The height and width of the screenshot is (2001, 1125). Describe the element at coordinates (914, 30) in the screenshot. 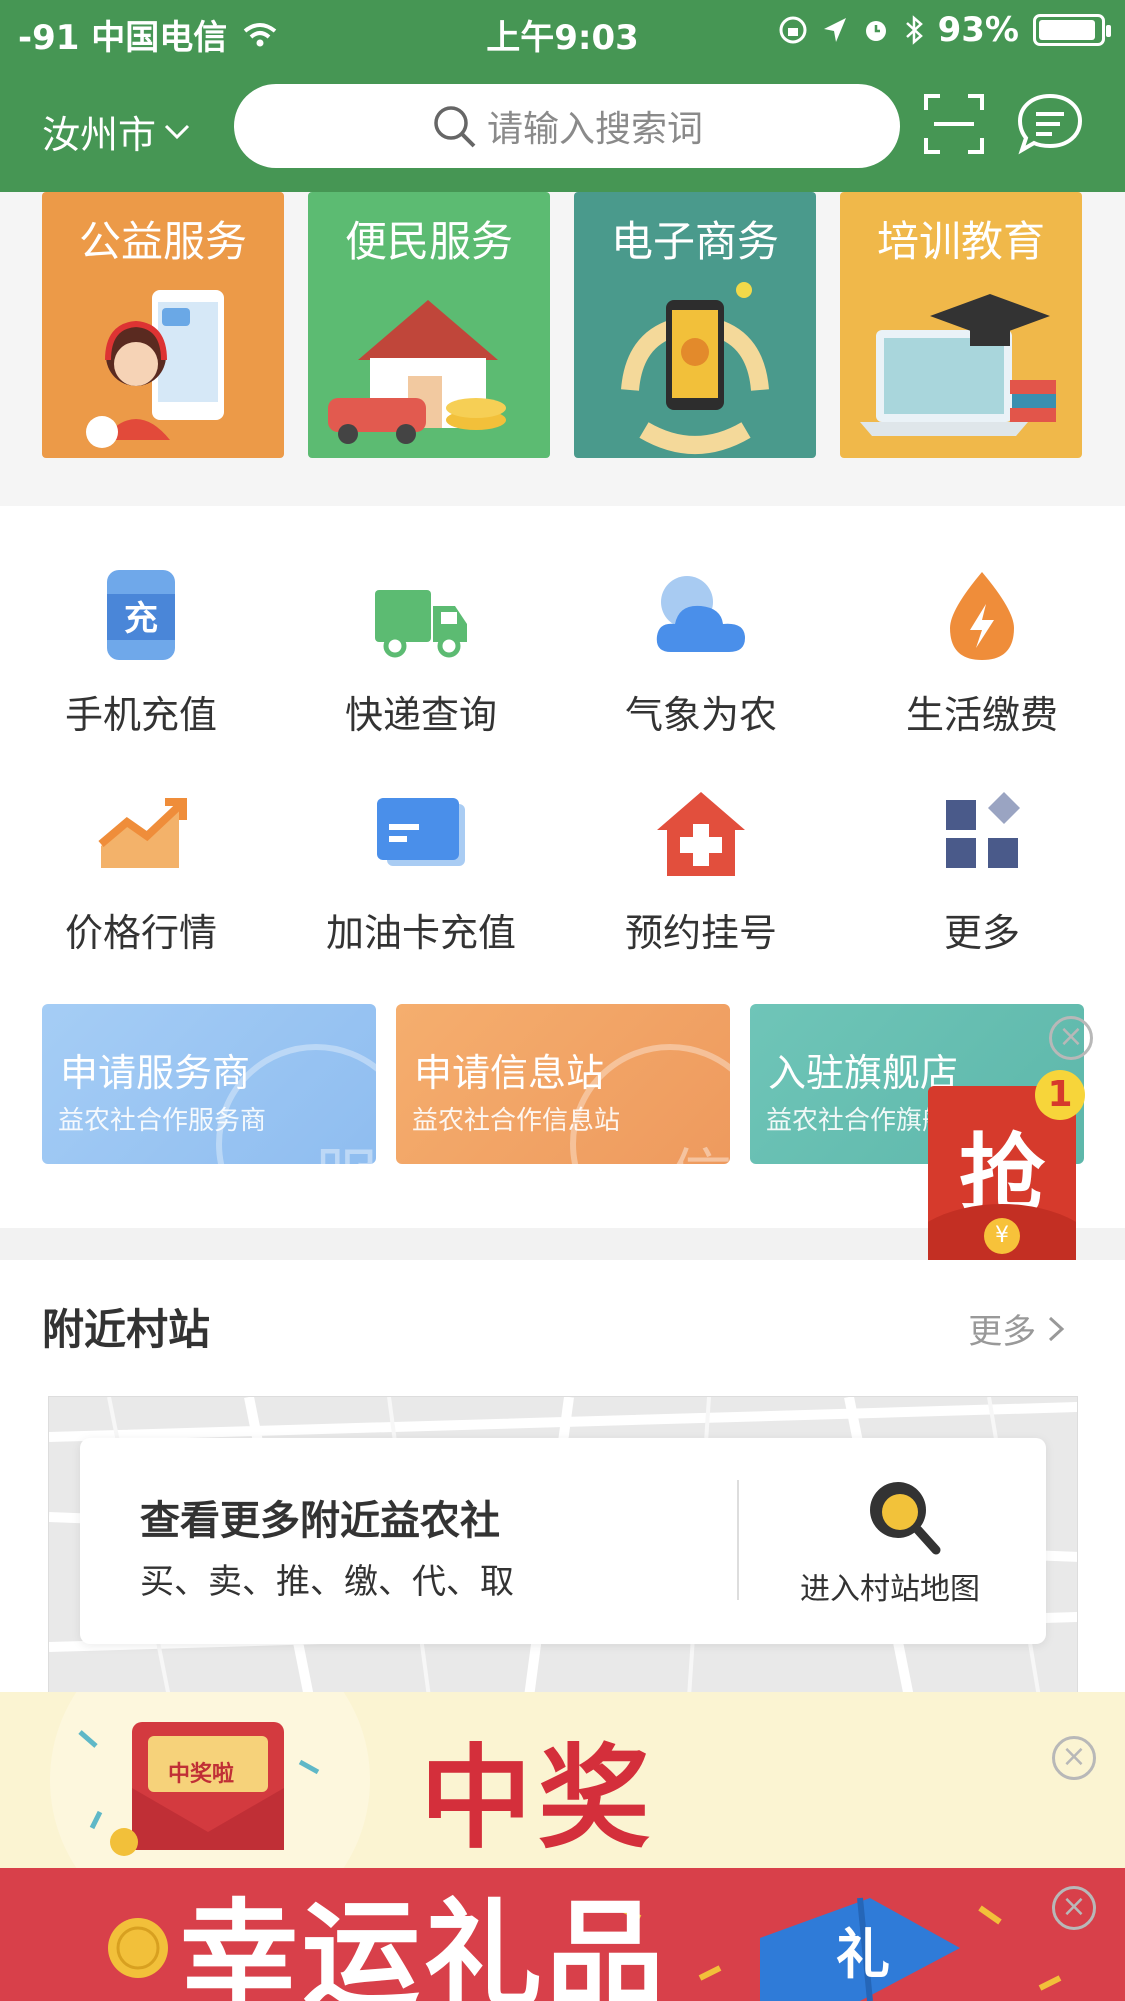

I see `bluetooth-icon` at that location.